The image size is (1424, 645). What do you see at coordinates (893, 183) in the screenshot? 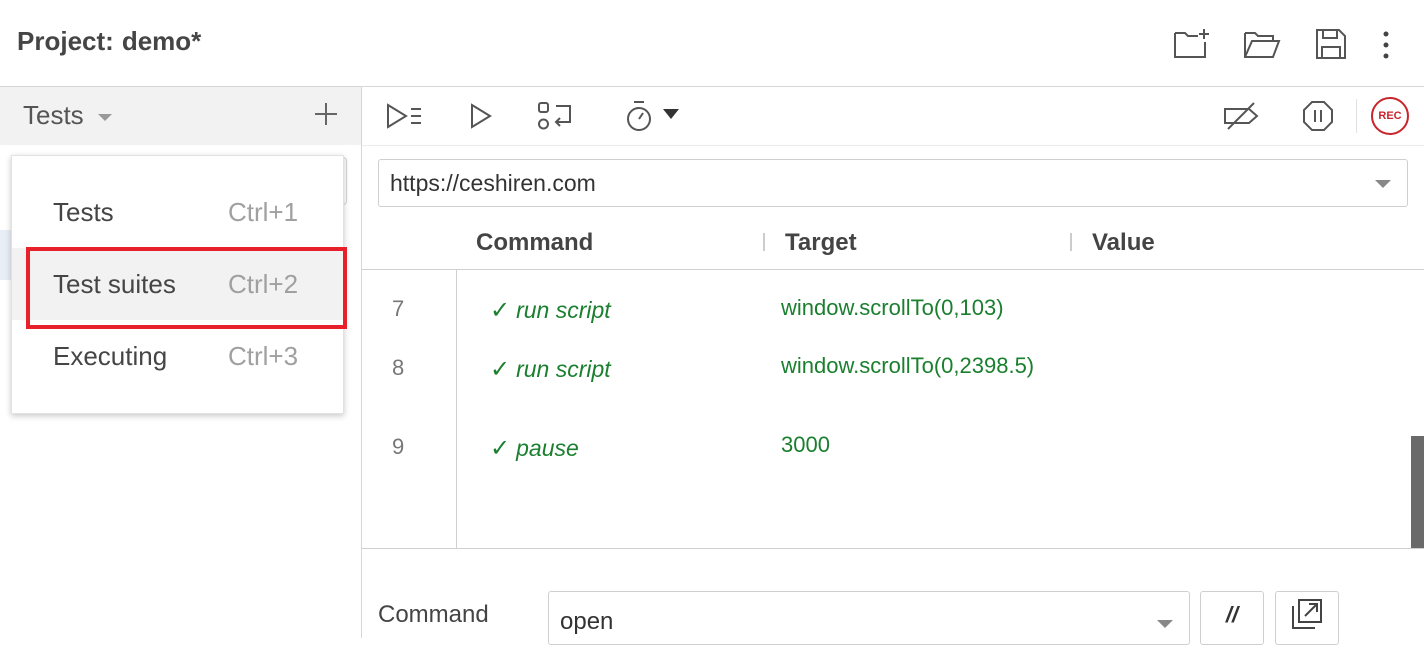
I see `base-url-select: https://ceshiren.com` at bounding box center [893, 183].